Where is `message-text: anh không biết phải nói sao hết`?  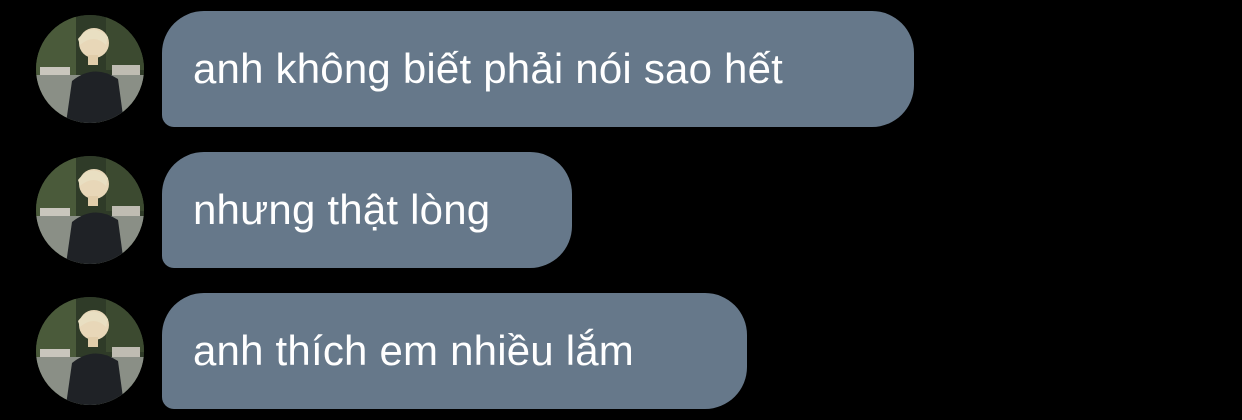 message-text: anh không biết phải nói sao hết is located at coordinates (488, 68).